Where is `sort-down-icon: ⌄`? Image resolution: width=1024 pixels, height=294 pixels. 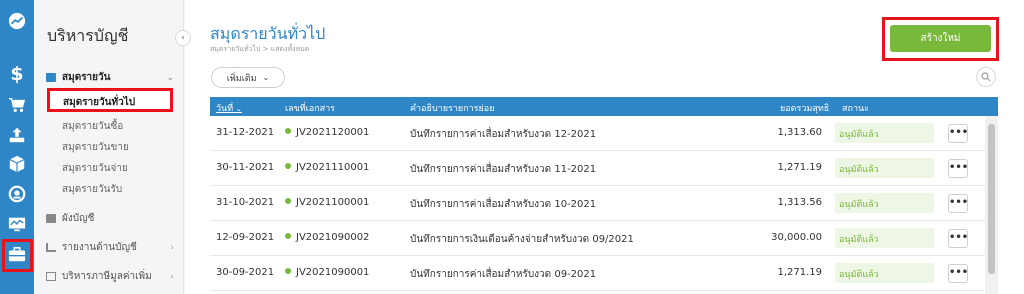
sort-down-icon: ⌄ is located at coordinates (239, 109).